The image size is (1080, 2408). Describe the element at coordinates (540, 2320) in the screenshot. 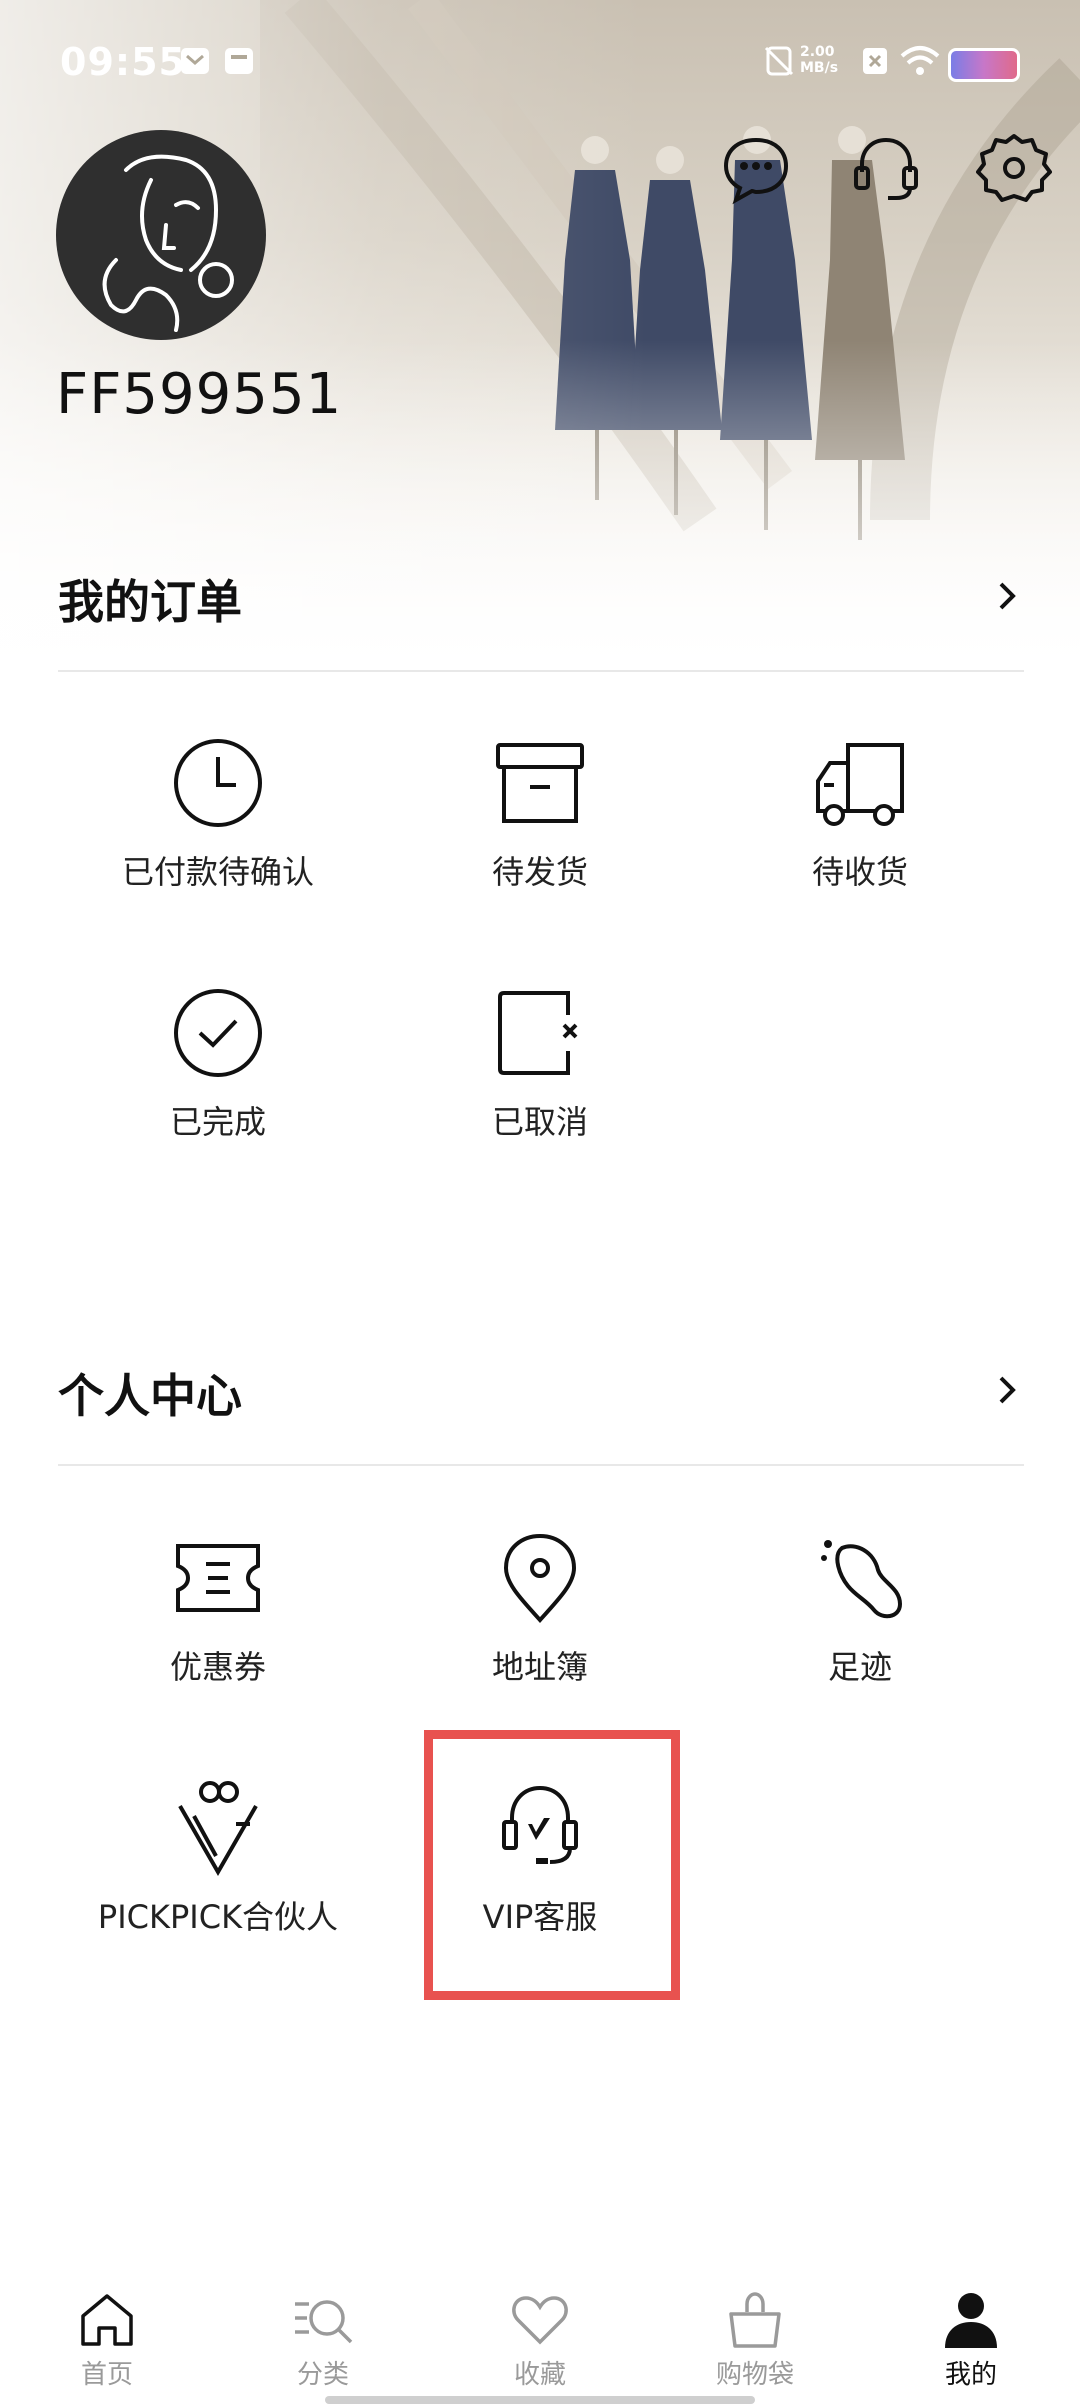

I see `heart-icon` at that location.